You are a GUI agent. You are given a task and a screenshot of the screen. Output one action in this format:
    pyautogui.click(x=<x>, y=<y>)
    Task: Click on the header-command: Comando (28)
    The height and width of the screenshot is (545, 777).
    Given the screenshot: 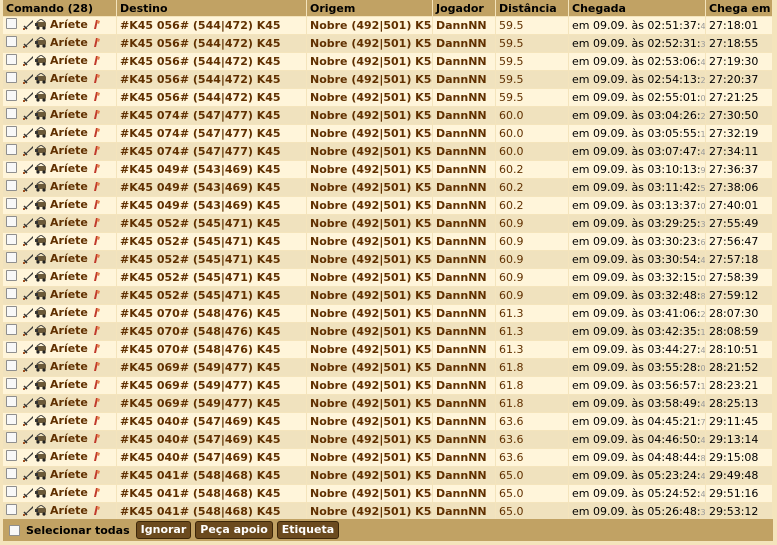 What is the action you would take?
    pyautogui.click(x=60, y=8)
    